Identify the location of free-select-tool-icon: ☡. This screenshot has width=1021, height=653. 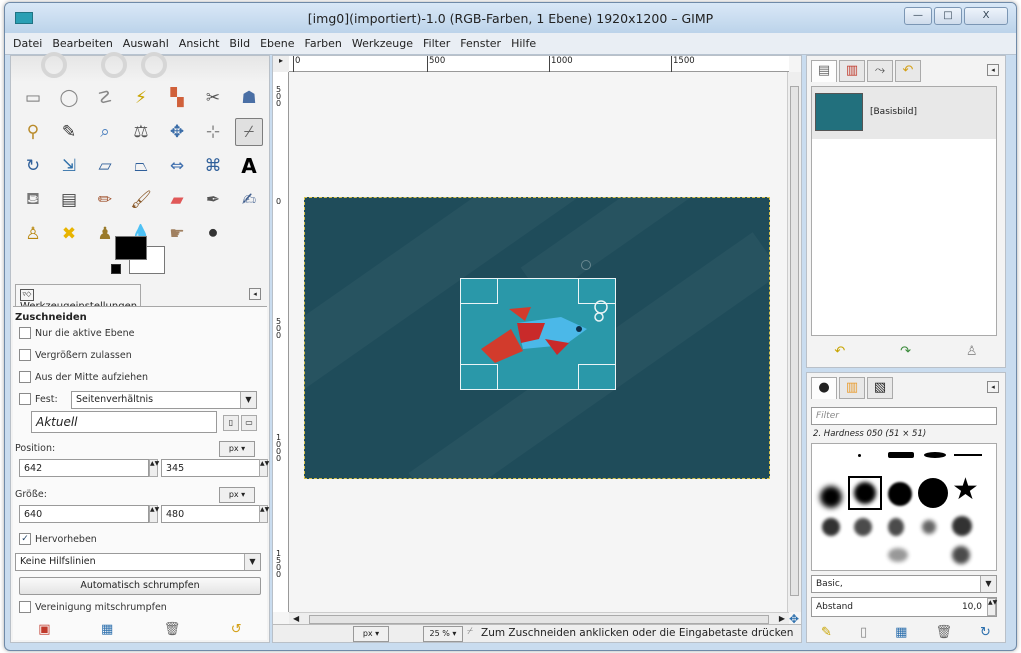
(105, 98).